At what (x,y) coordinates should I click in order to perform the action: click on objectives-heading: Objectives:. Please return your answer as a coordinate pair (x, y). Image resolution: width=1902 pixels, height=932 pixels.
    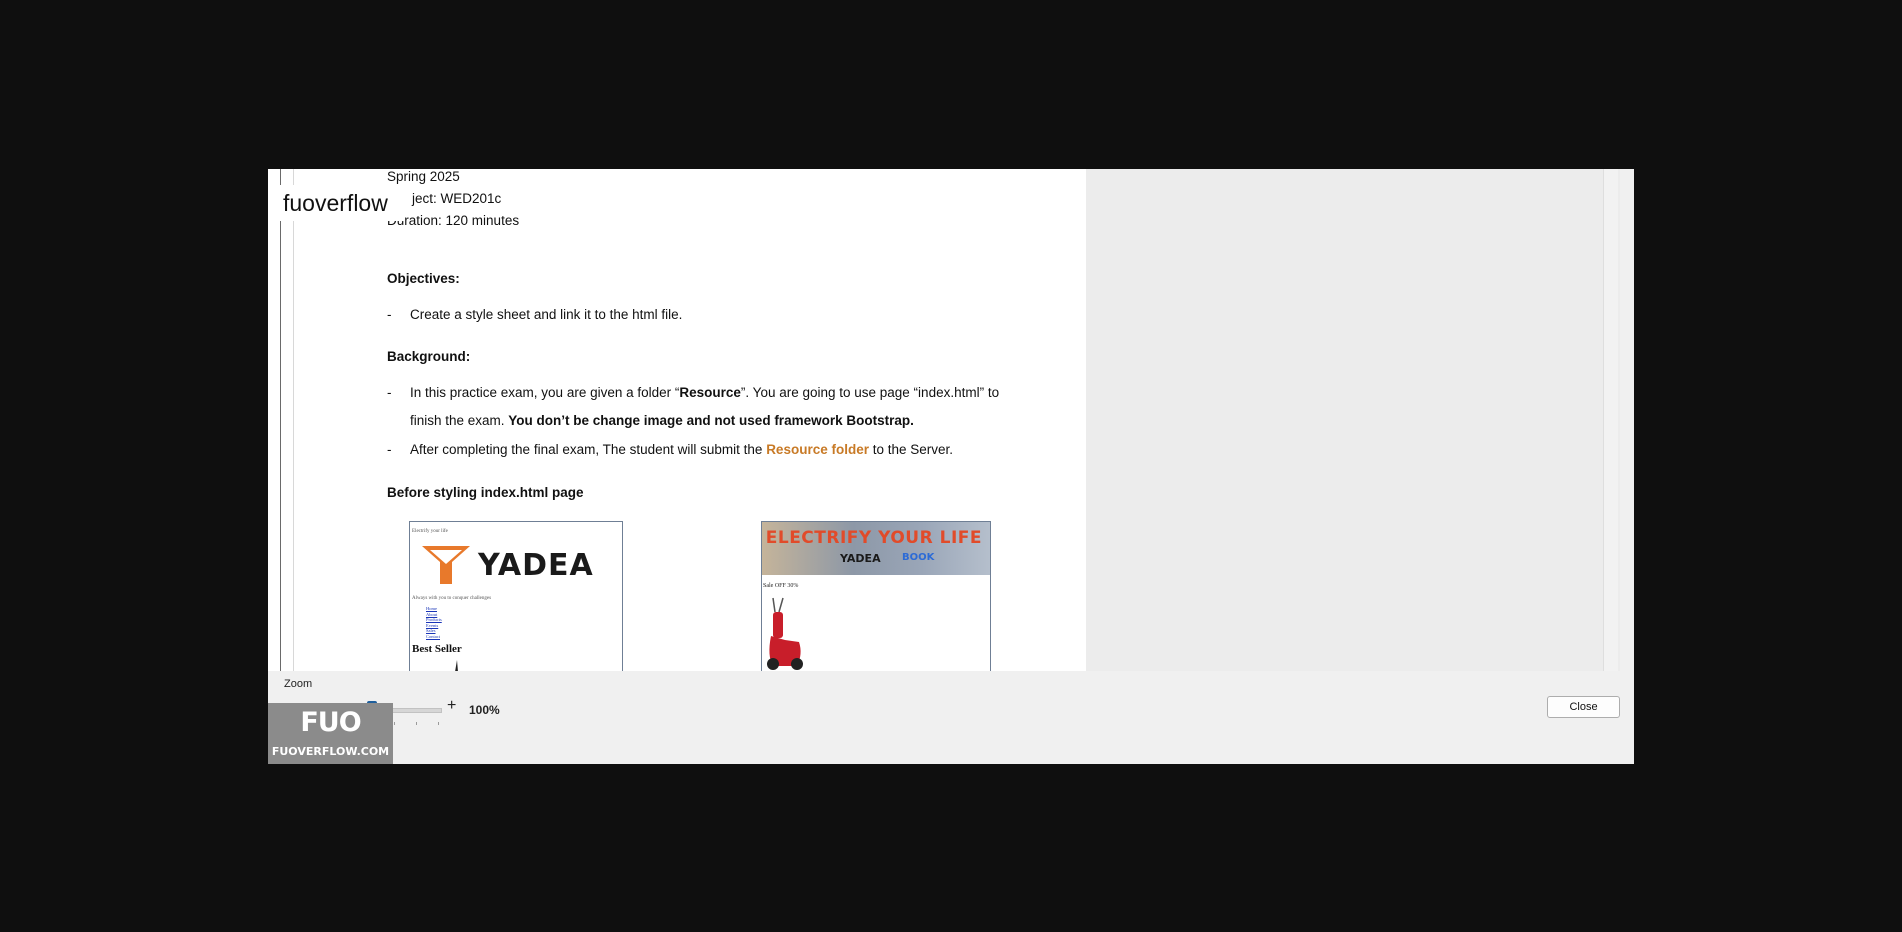
    Looking at the image, I should click on (423, 278).